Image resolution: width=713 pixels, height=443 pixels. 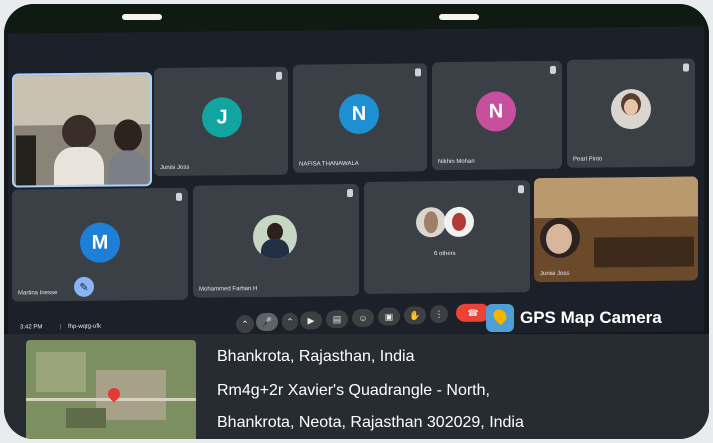 I want to click on gps-badge: GPS Map Camera, so click(x=574, y=318).